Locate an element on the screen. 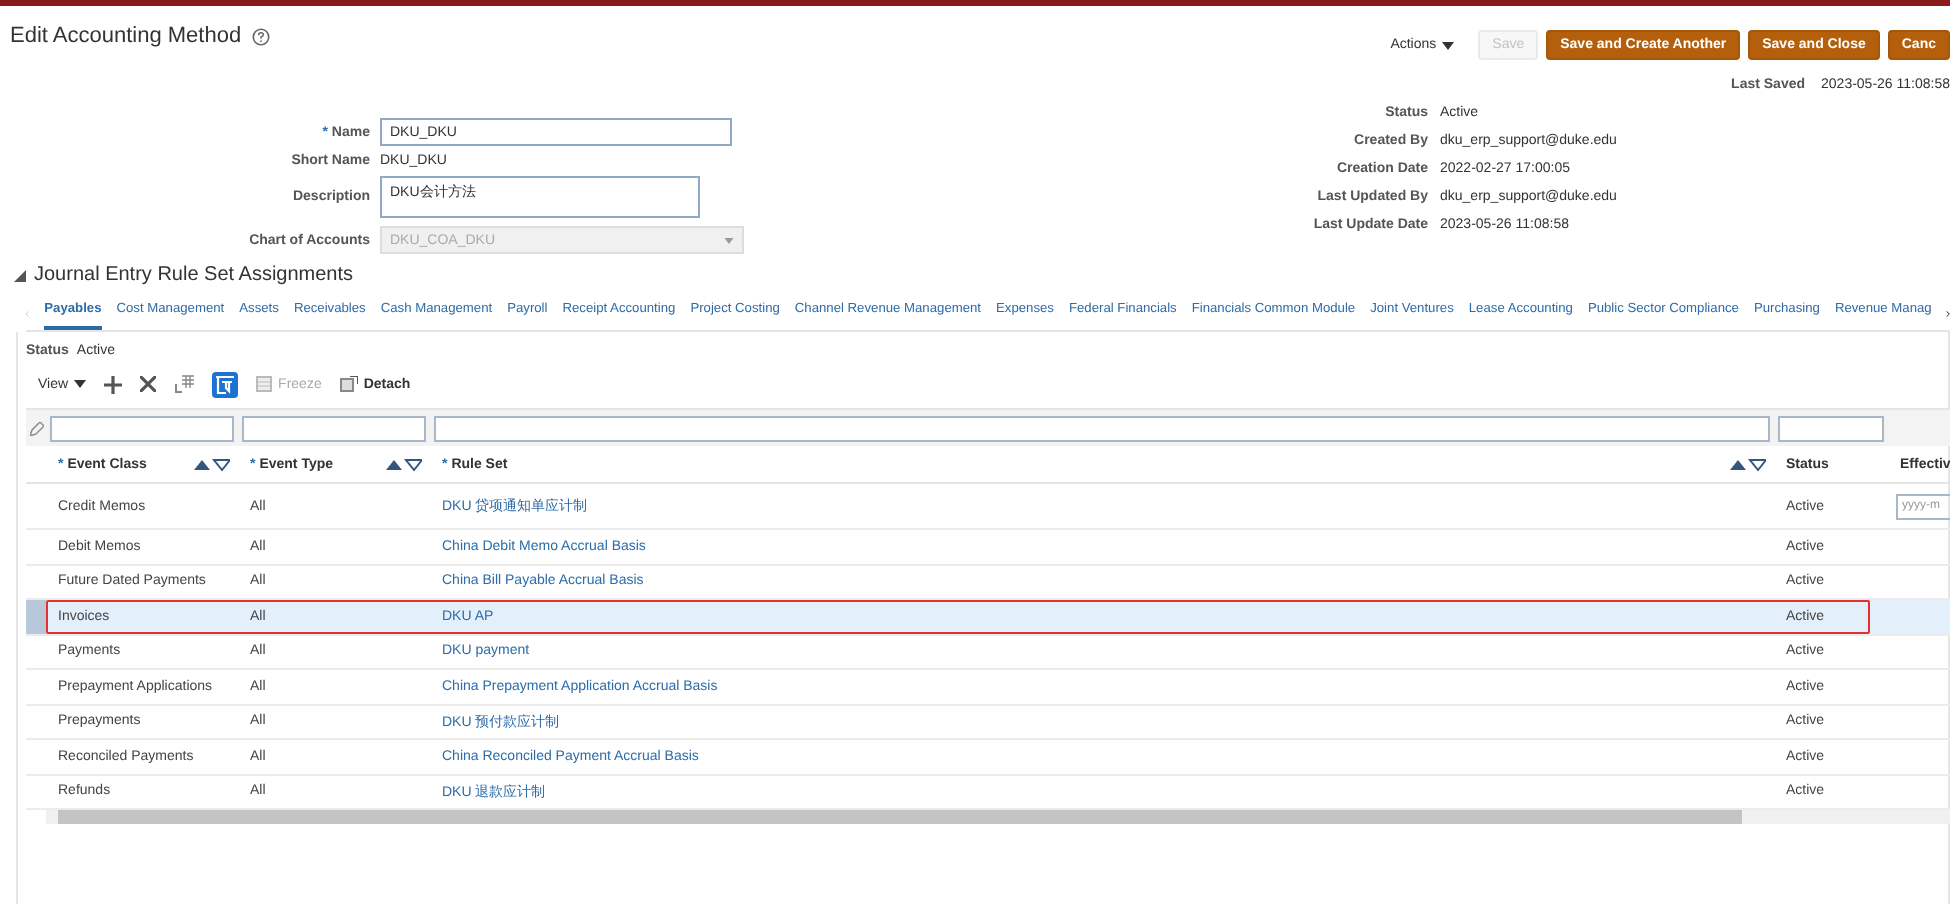  collapse-icon is located at coordinates (20, 275).